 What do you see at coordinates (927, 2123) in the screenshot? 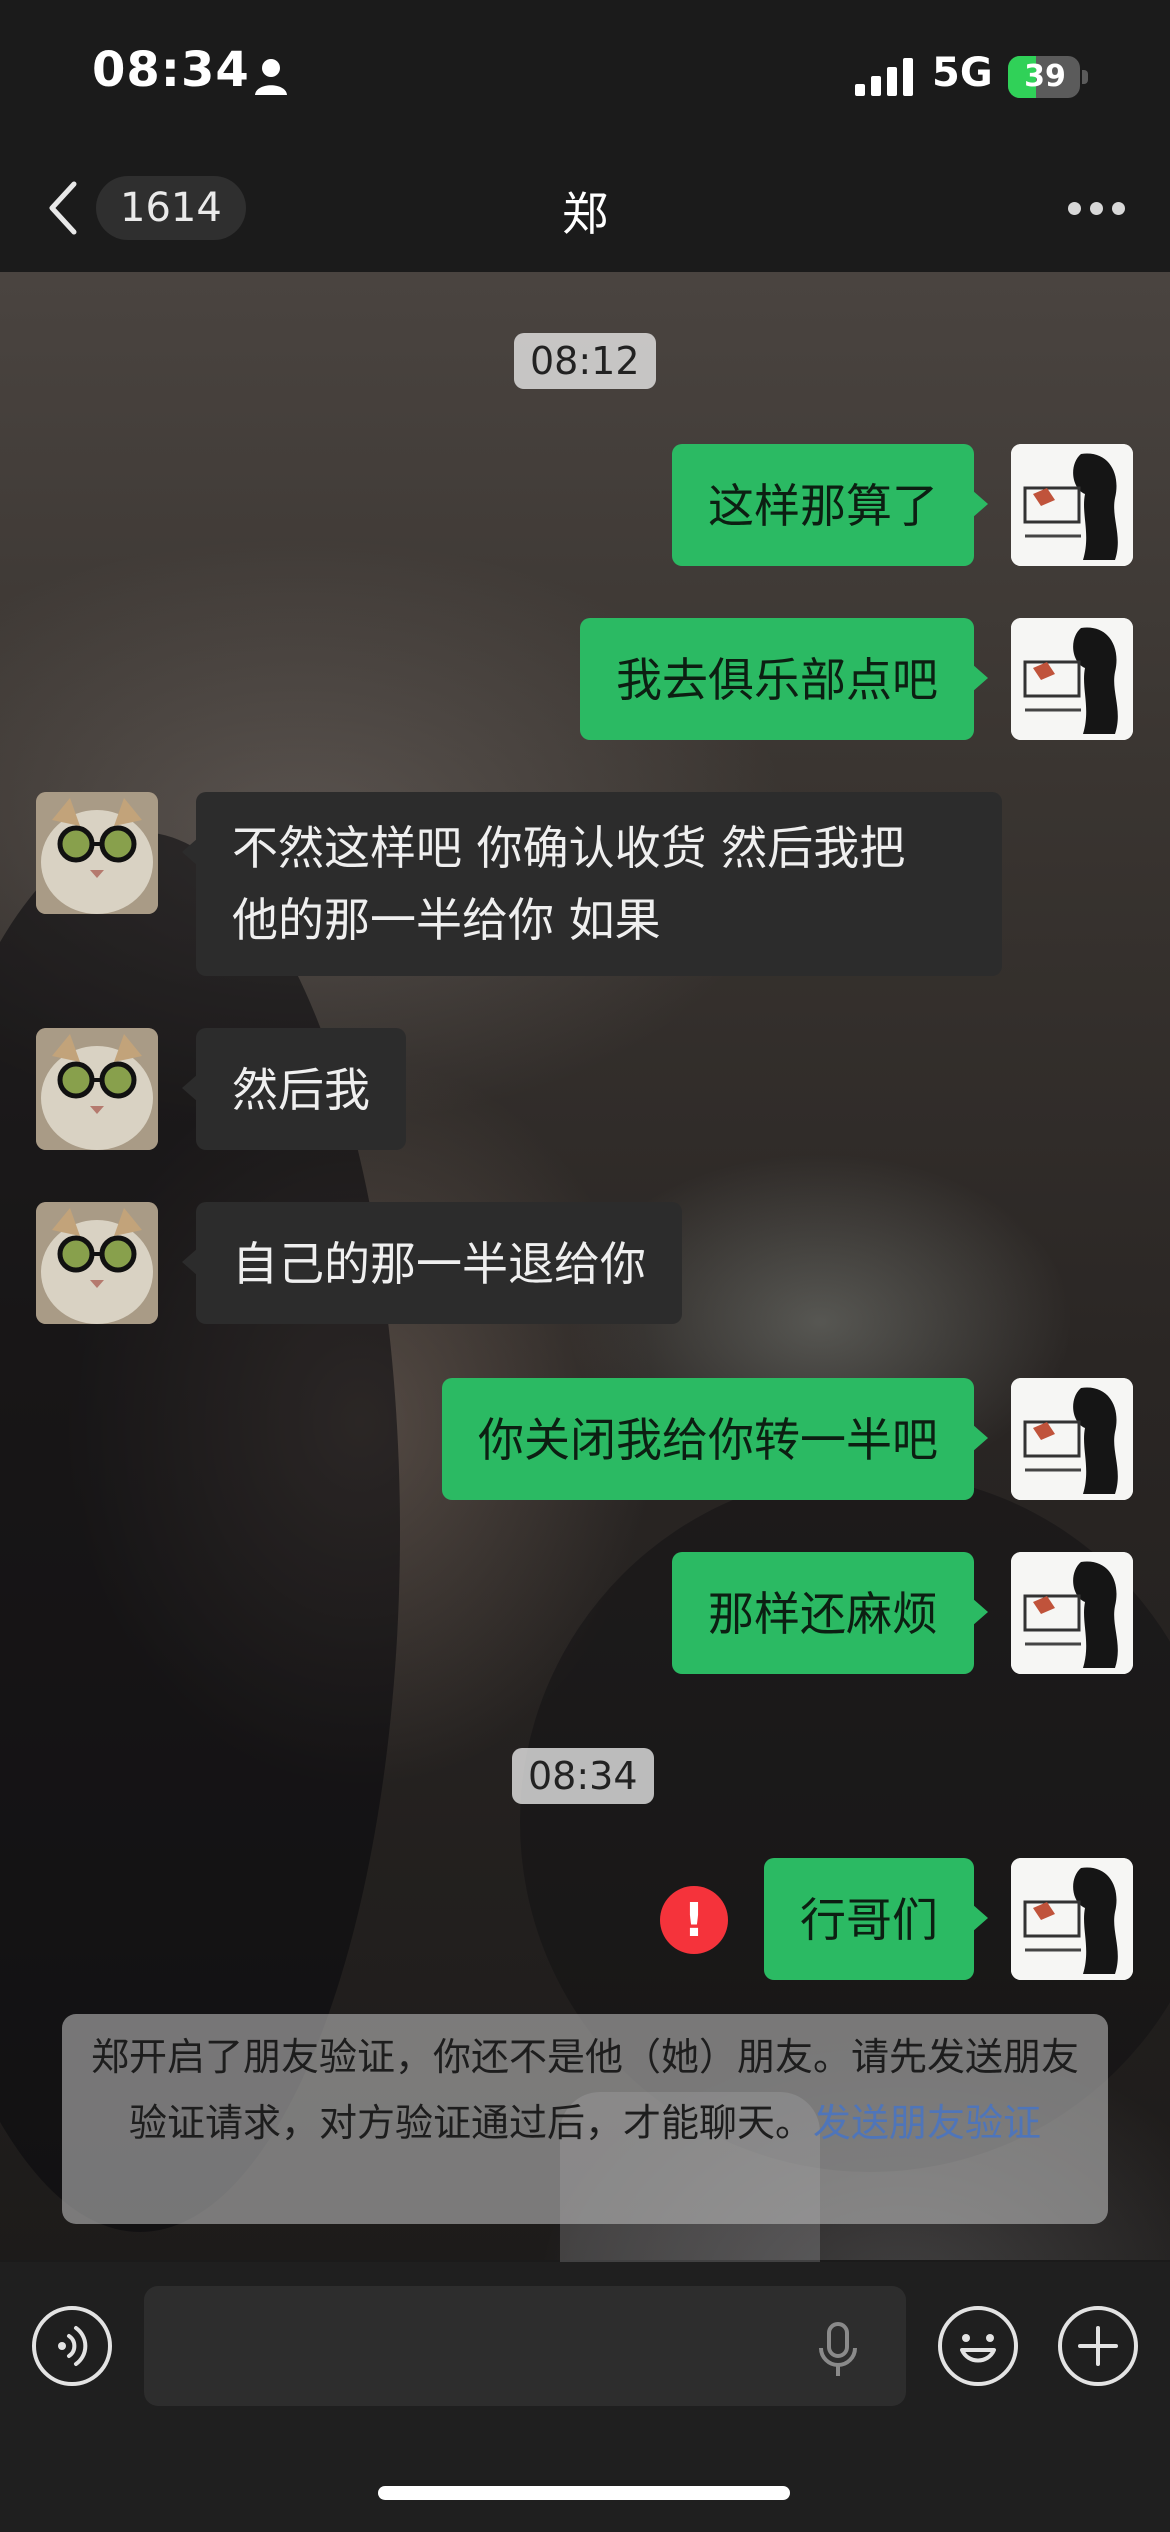
I see `send-verification-link: 发送朋友验证` at bounding box center [927, 2123].